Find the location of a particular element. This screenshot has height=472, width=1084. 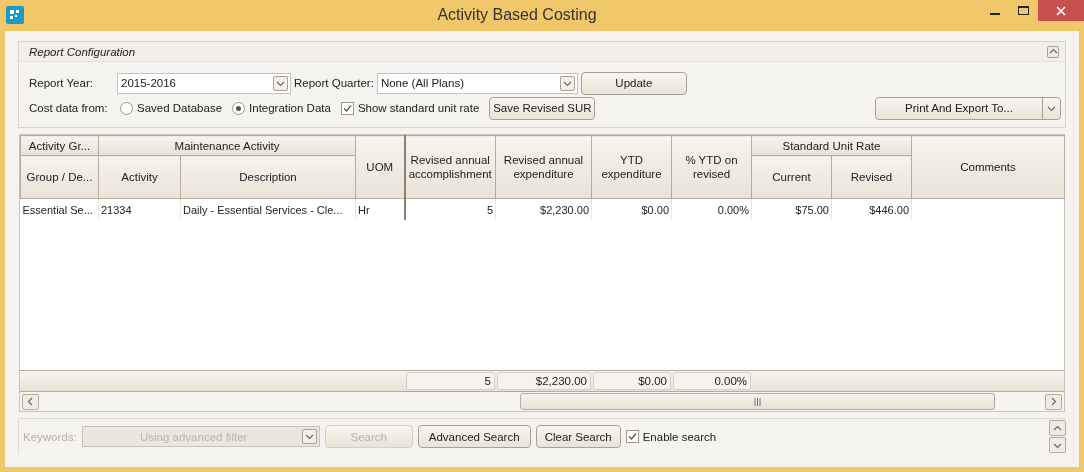

column-header: Activity is located at coordinates (139, 177).